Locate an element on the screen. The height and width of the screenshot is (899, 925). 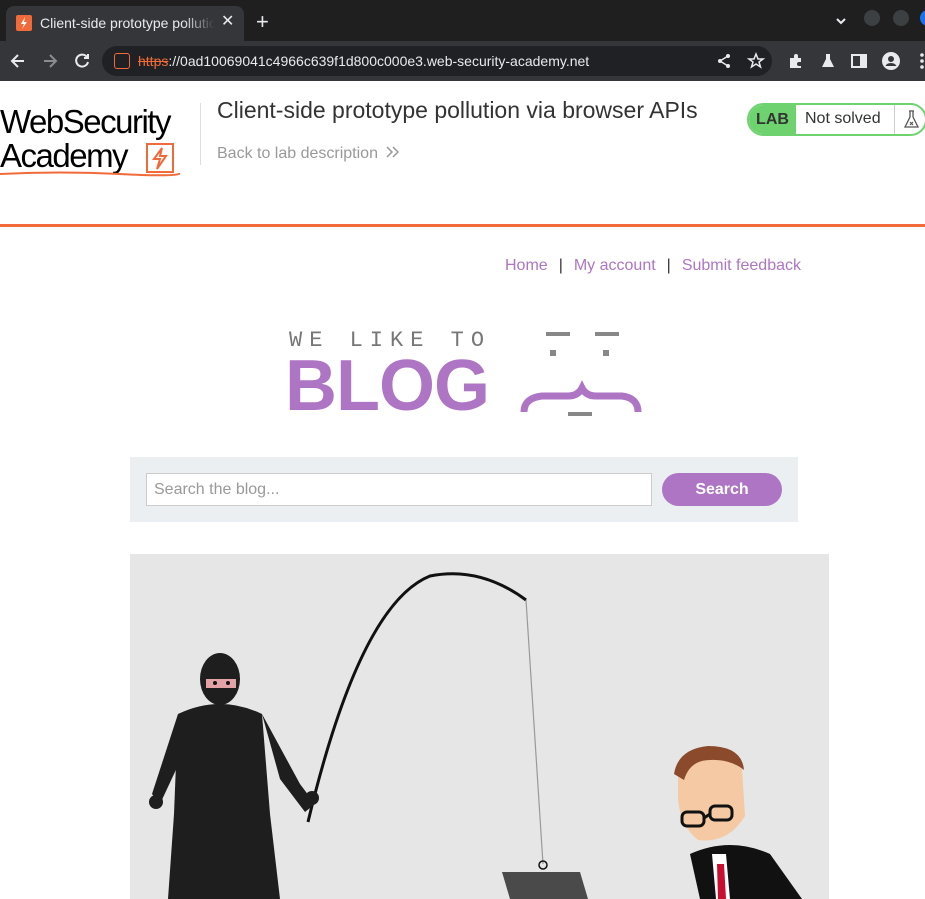
search-input is located at coordinates (399, 489).